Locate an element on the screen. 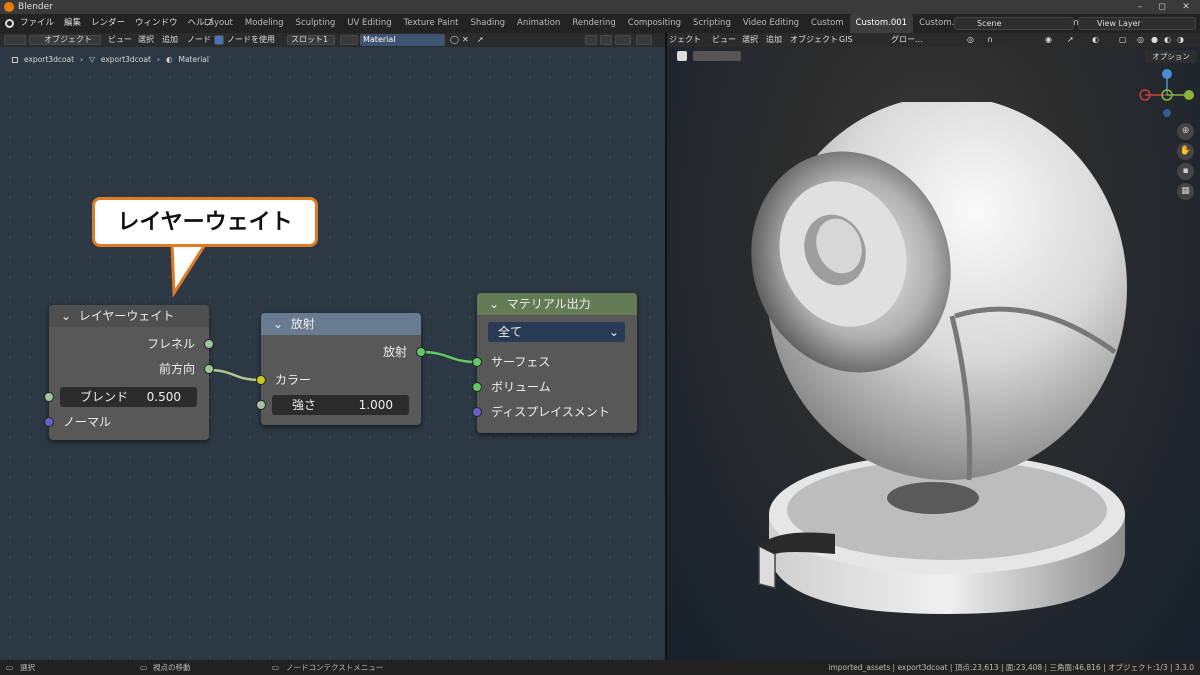 The width and height of the screenshot is (1200, 675). minimize-icon: – is located at coordinates (1140, 7).